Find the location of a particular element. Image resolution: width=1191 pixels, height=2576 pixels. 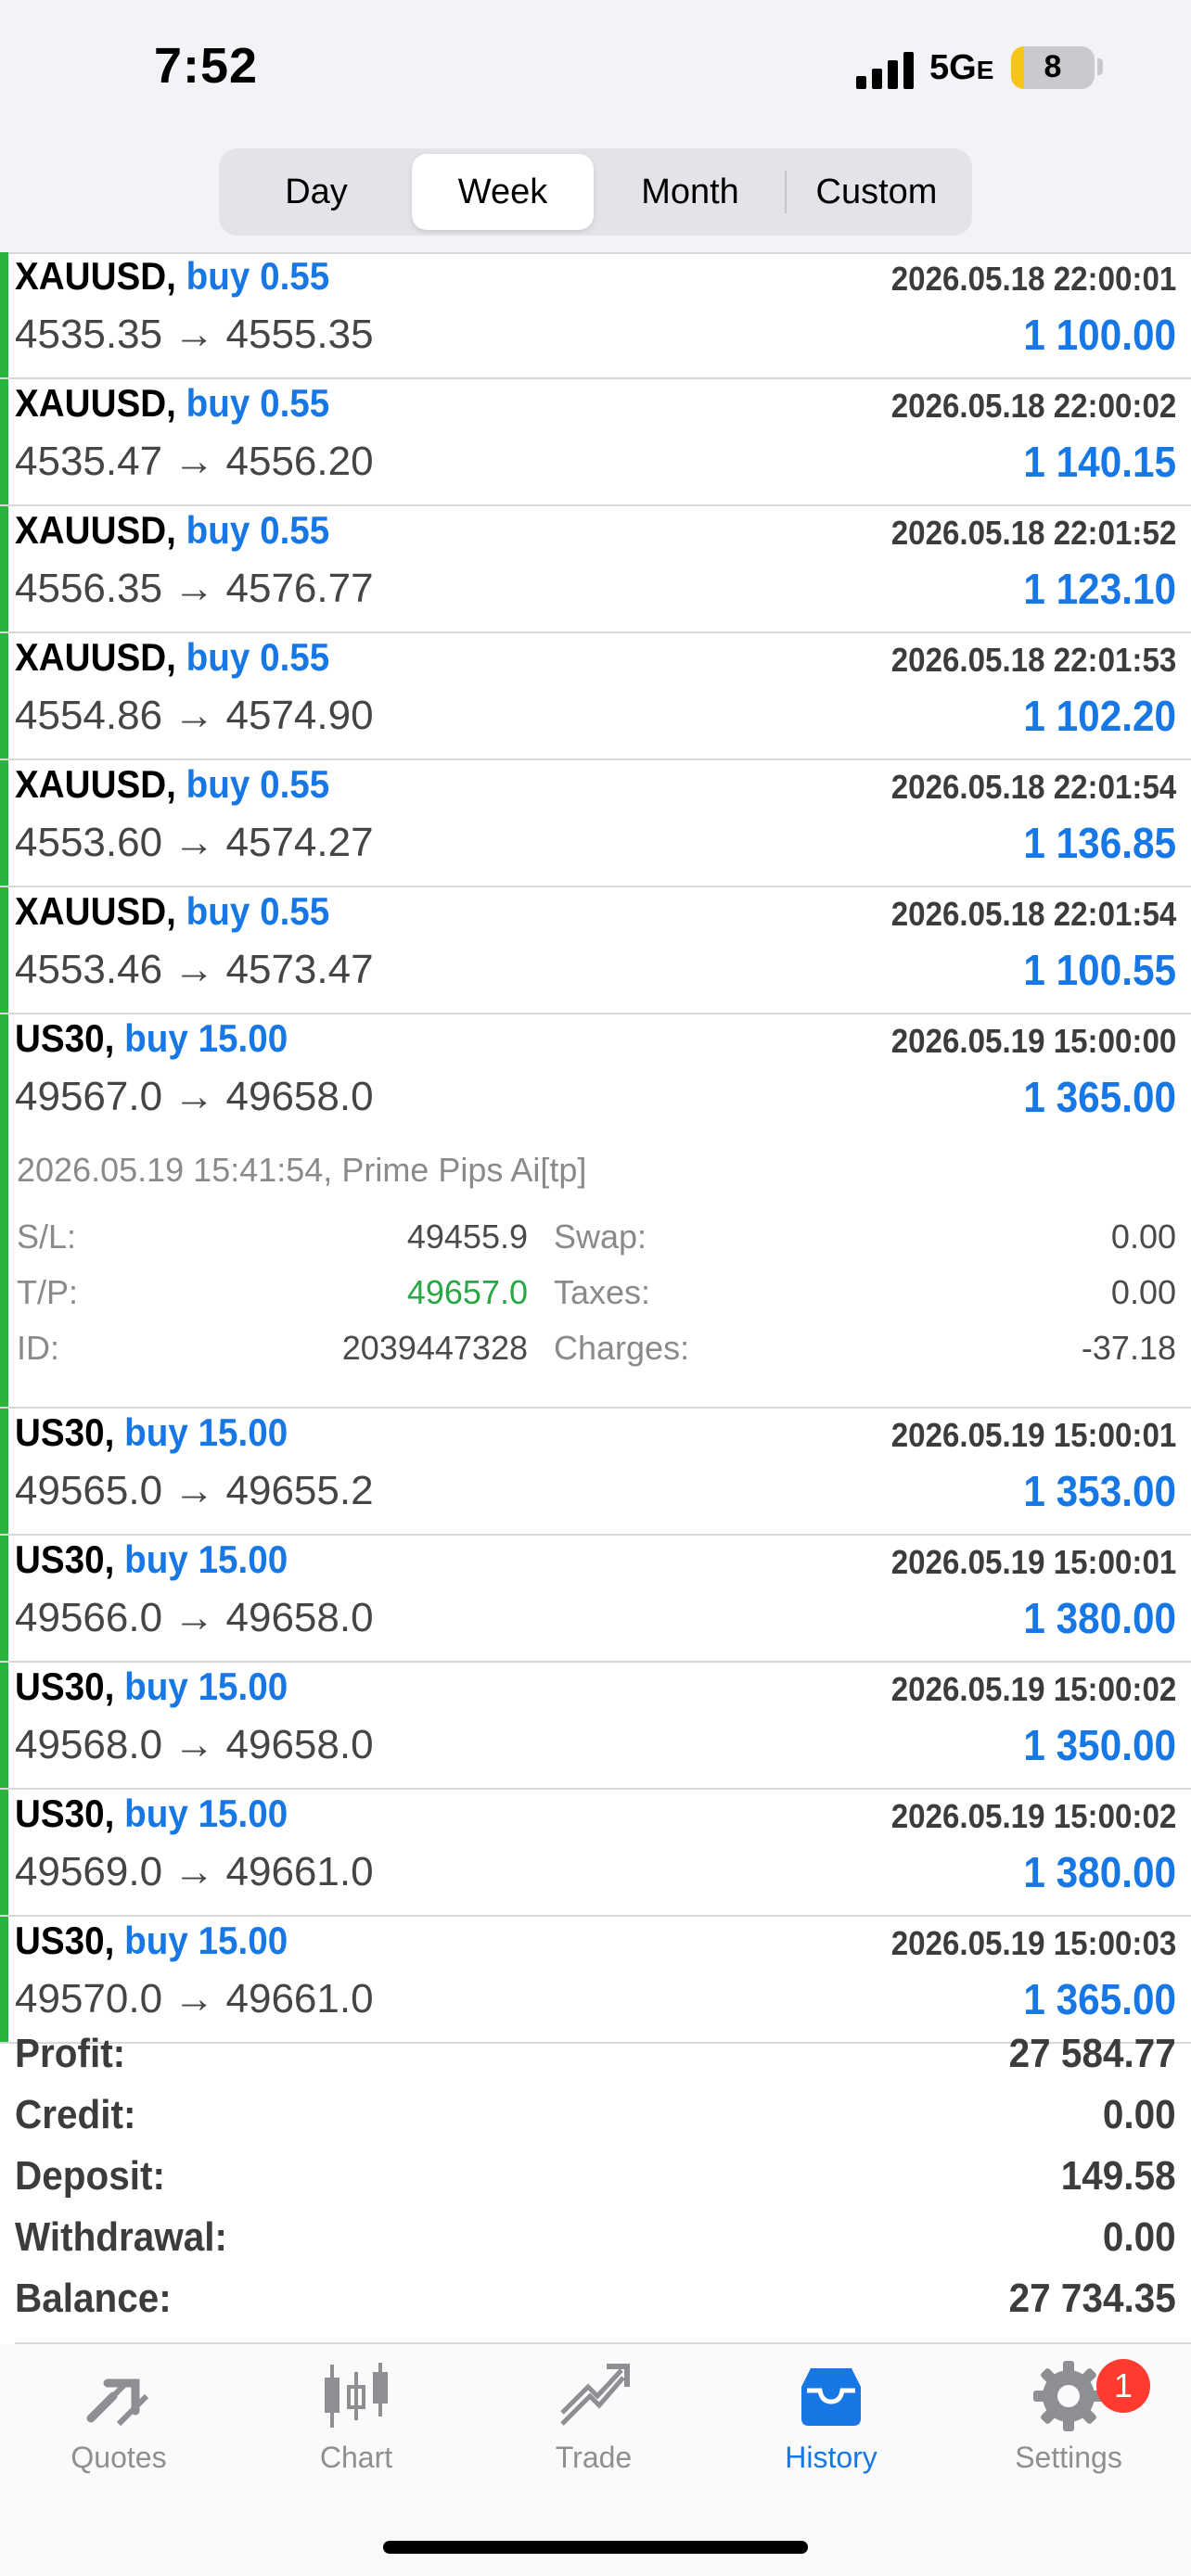

tab-quotes: Quotes is located at coordinates (118, 2424).